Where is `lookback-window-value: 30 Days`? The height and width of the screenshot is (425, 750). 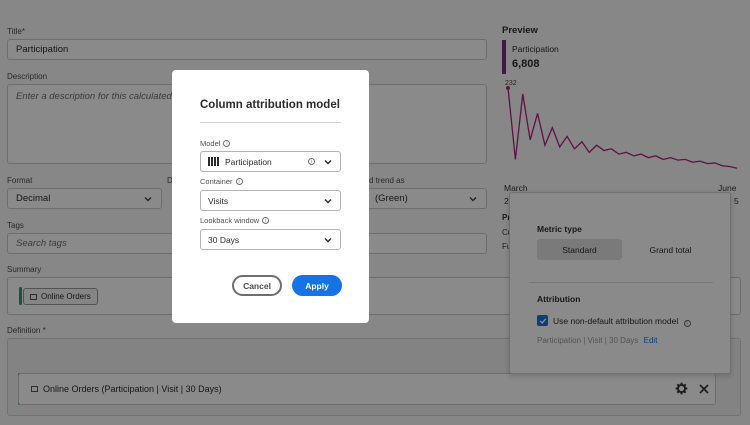 lookback-window-value: 30 Days is located at coordinates (224, 239).